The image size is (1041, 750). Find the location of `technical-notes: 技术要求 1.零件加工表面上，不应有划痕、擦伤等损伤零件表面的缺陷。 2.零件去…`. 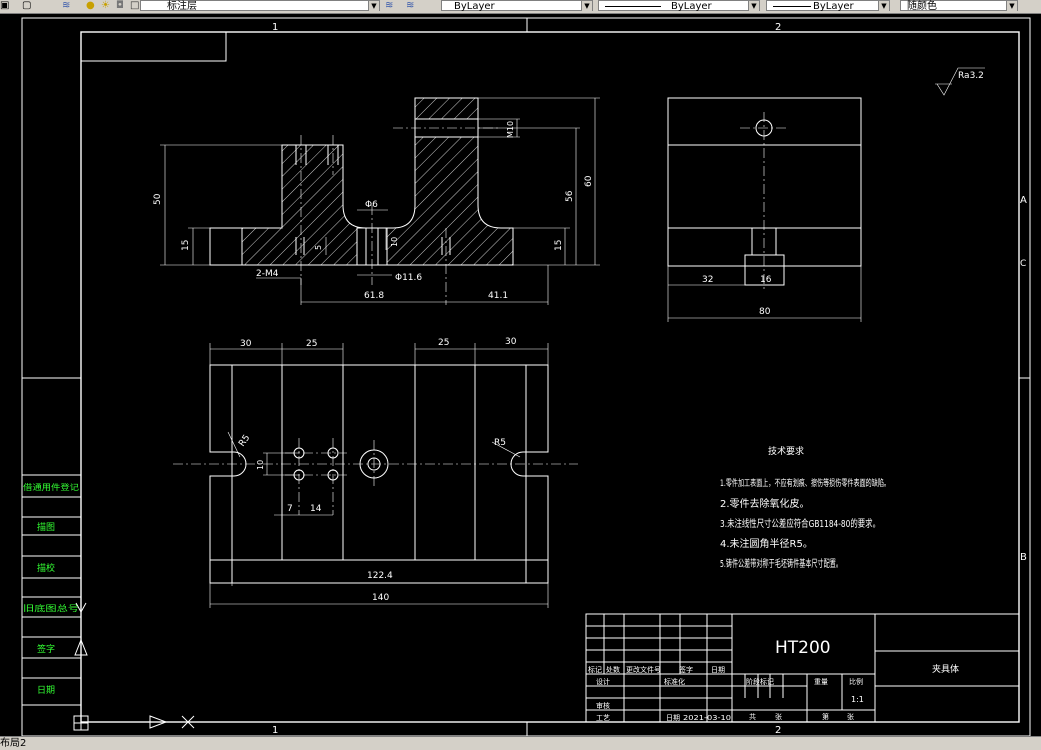

technical-notes: 技术要求 1.零件加工表面上，不应有划痕、擦伤等损伤零件表面的缺陷。 2.零件去… is located at coordinates (805, 507).